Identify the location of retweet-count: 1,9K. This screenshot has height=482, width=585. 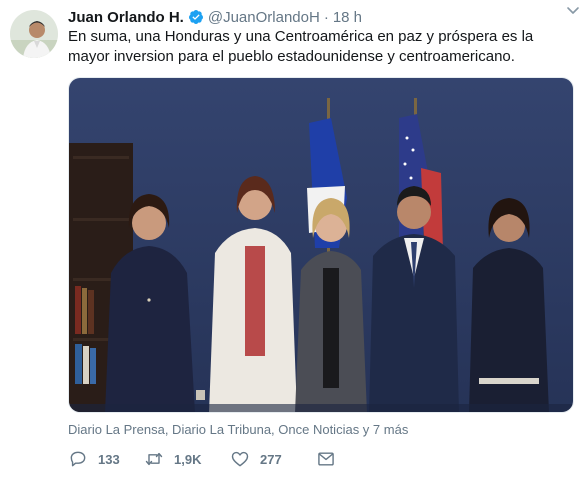
(188, 459).